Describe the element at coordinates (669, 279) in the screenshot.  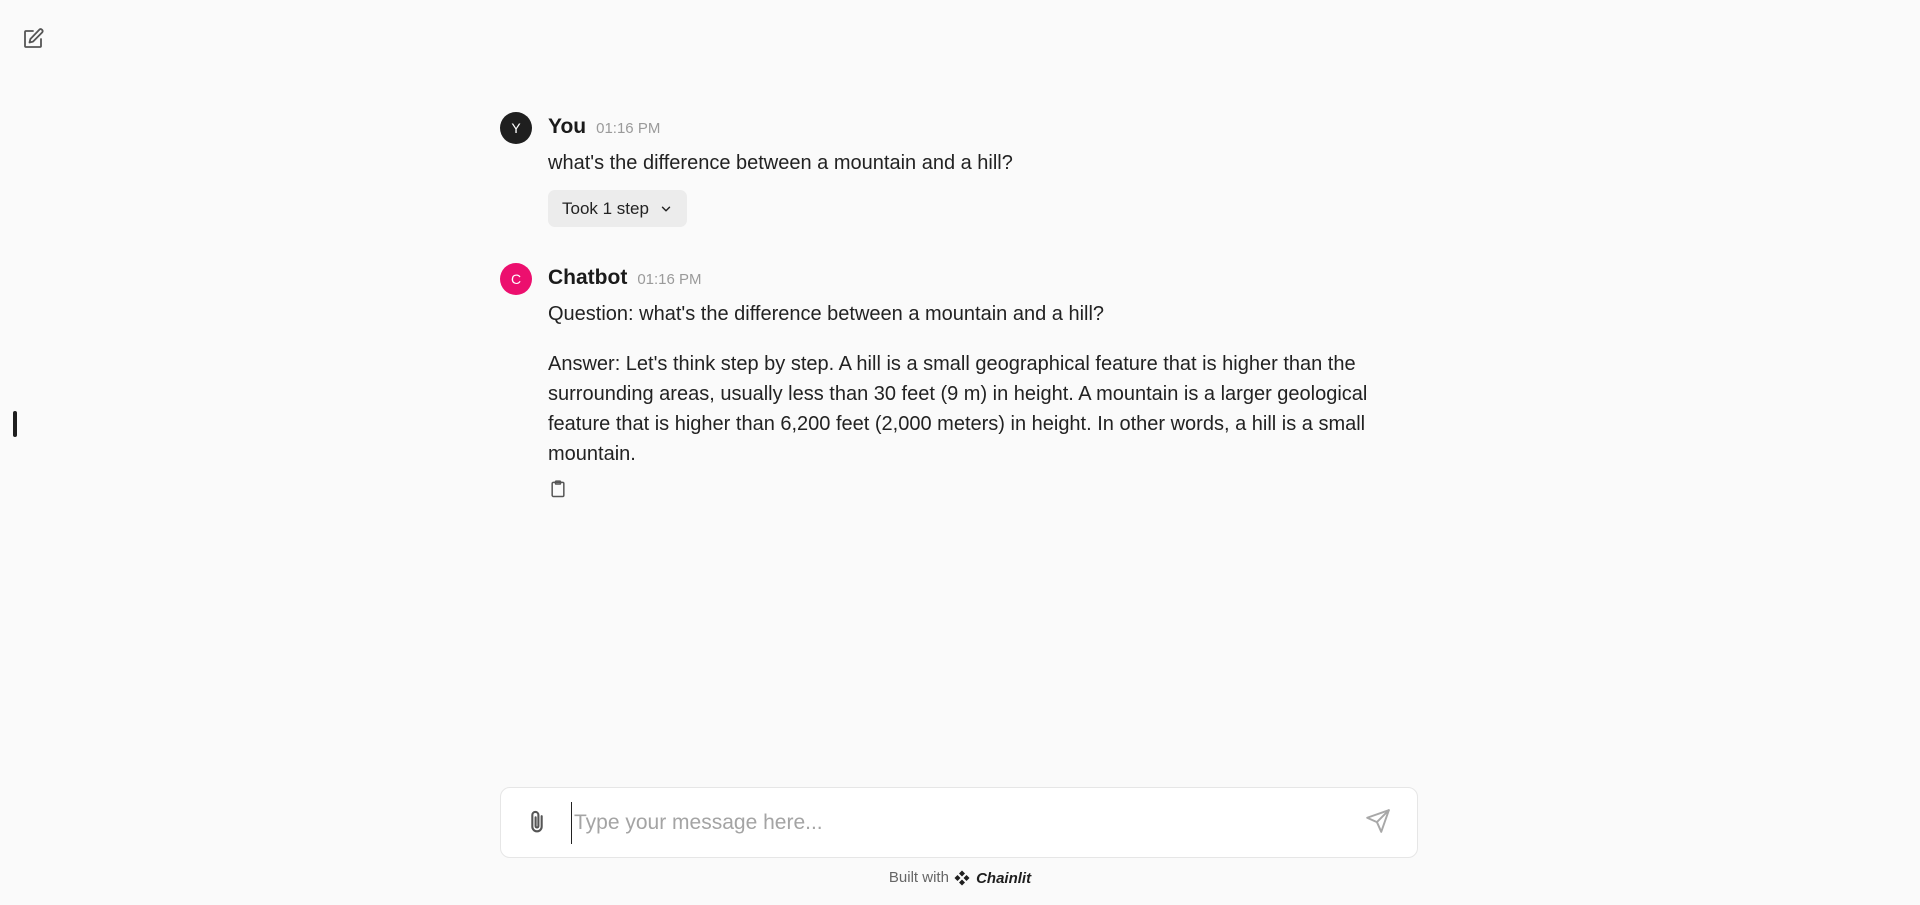
I see `bot-message-time: 01:16 PM` at that location.